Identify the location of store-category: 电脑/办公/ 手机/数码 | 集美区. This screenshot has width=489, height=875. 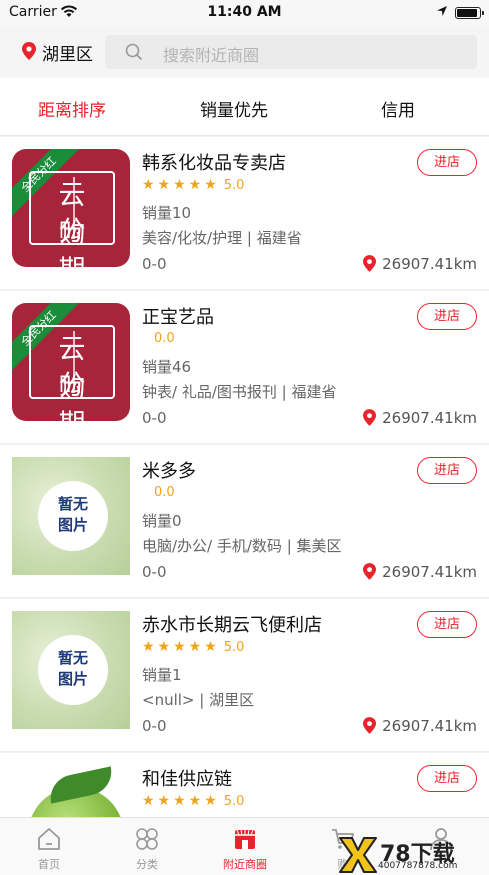
(242, 546).